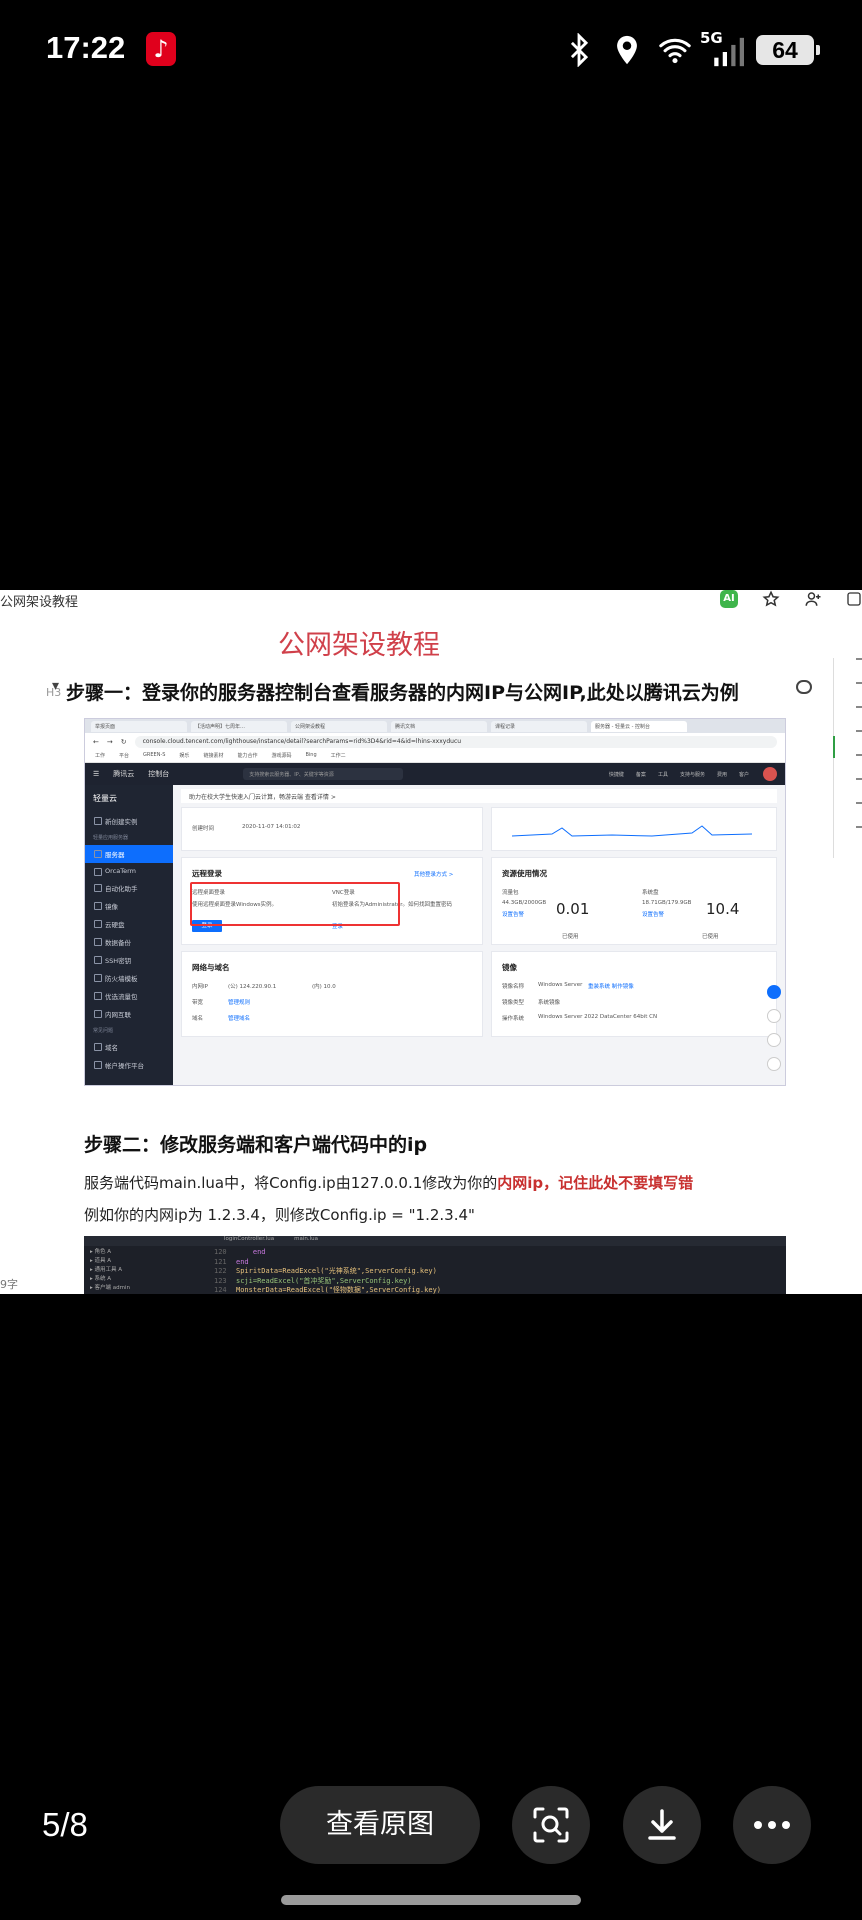  Describe the element at coordinates (435, 1241) in the screenshot. I see `code-tabs: loginController.lua main.lua` at that location.